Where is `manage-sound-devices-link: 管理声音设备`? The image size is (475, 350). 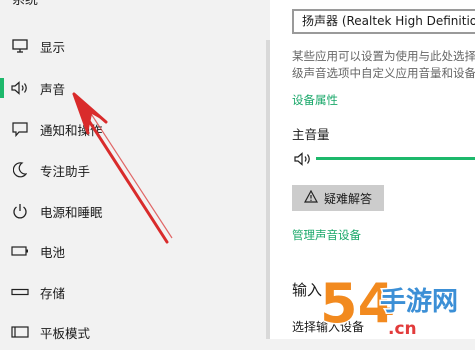 manage-sound-devices-link: 管理声音设备 is located at coordinates (326, 235).